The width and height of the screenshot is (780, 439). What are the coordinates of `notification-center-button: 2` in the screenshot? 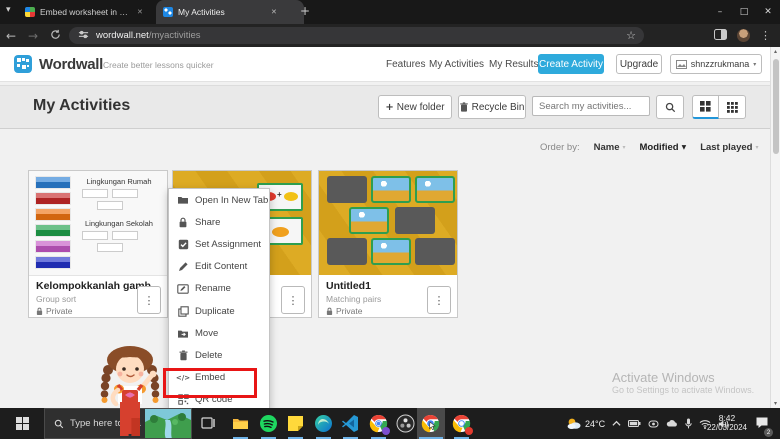 It's located at (764, 426).